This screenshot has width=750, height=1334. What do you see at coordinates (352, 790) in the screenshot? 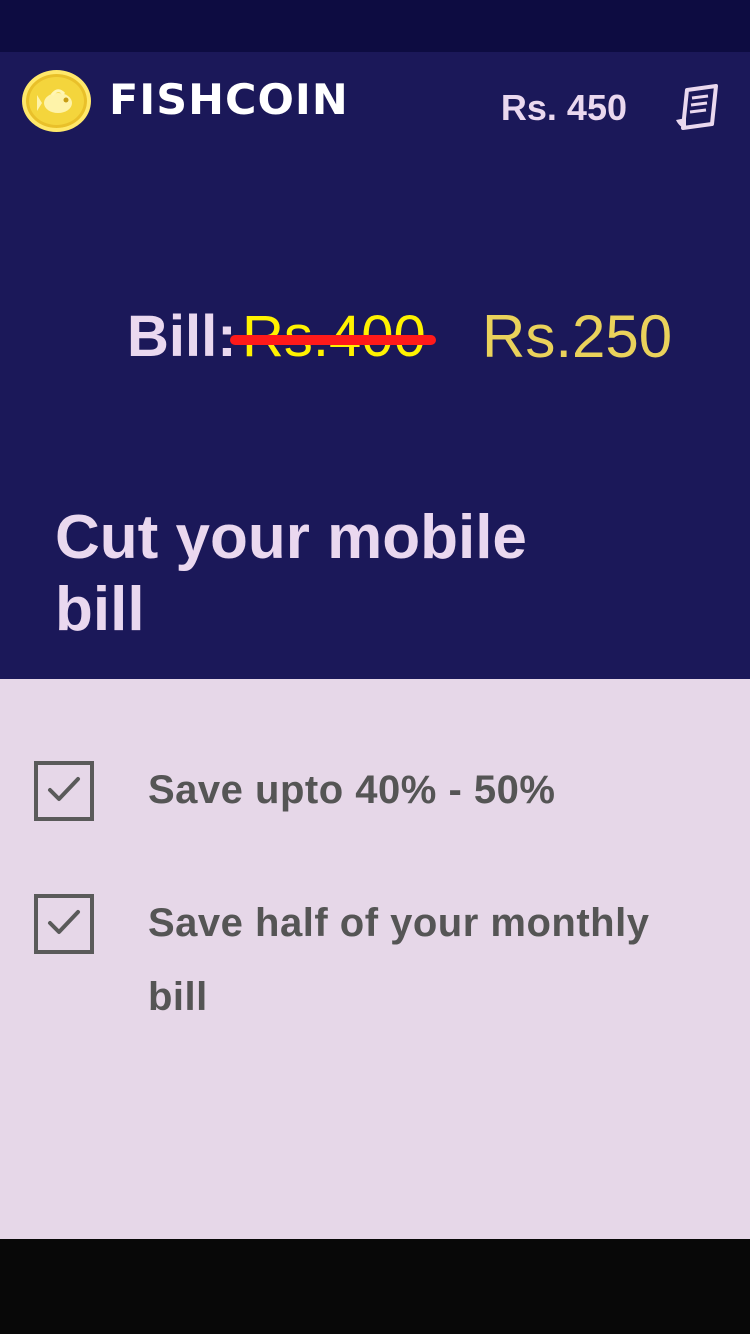
I see `feature-text: Save upto 40% - 50%` at bounding box center [352, 790].